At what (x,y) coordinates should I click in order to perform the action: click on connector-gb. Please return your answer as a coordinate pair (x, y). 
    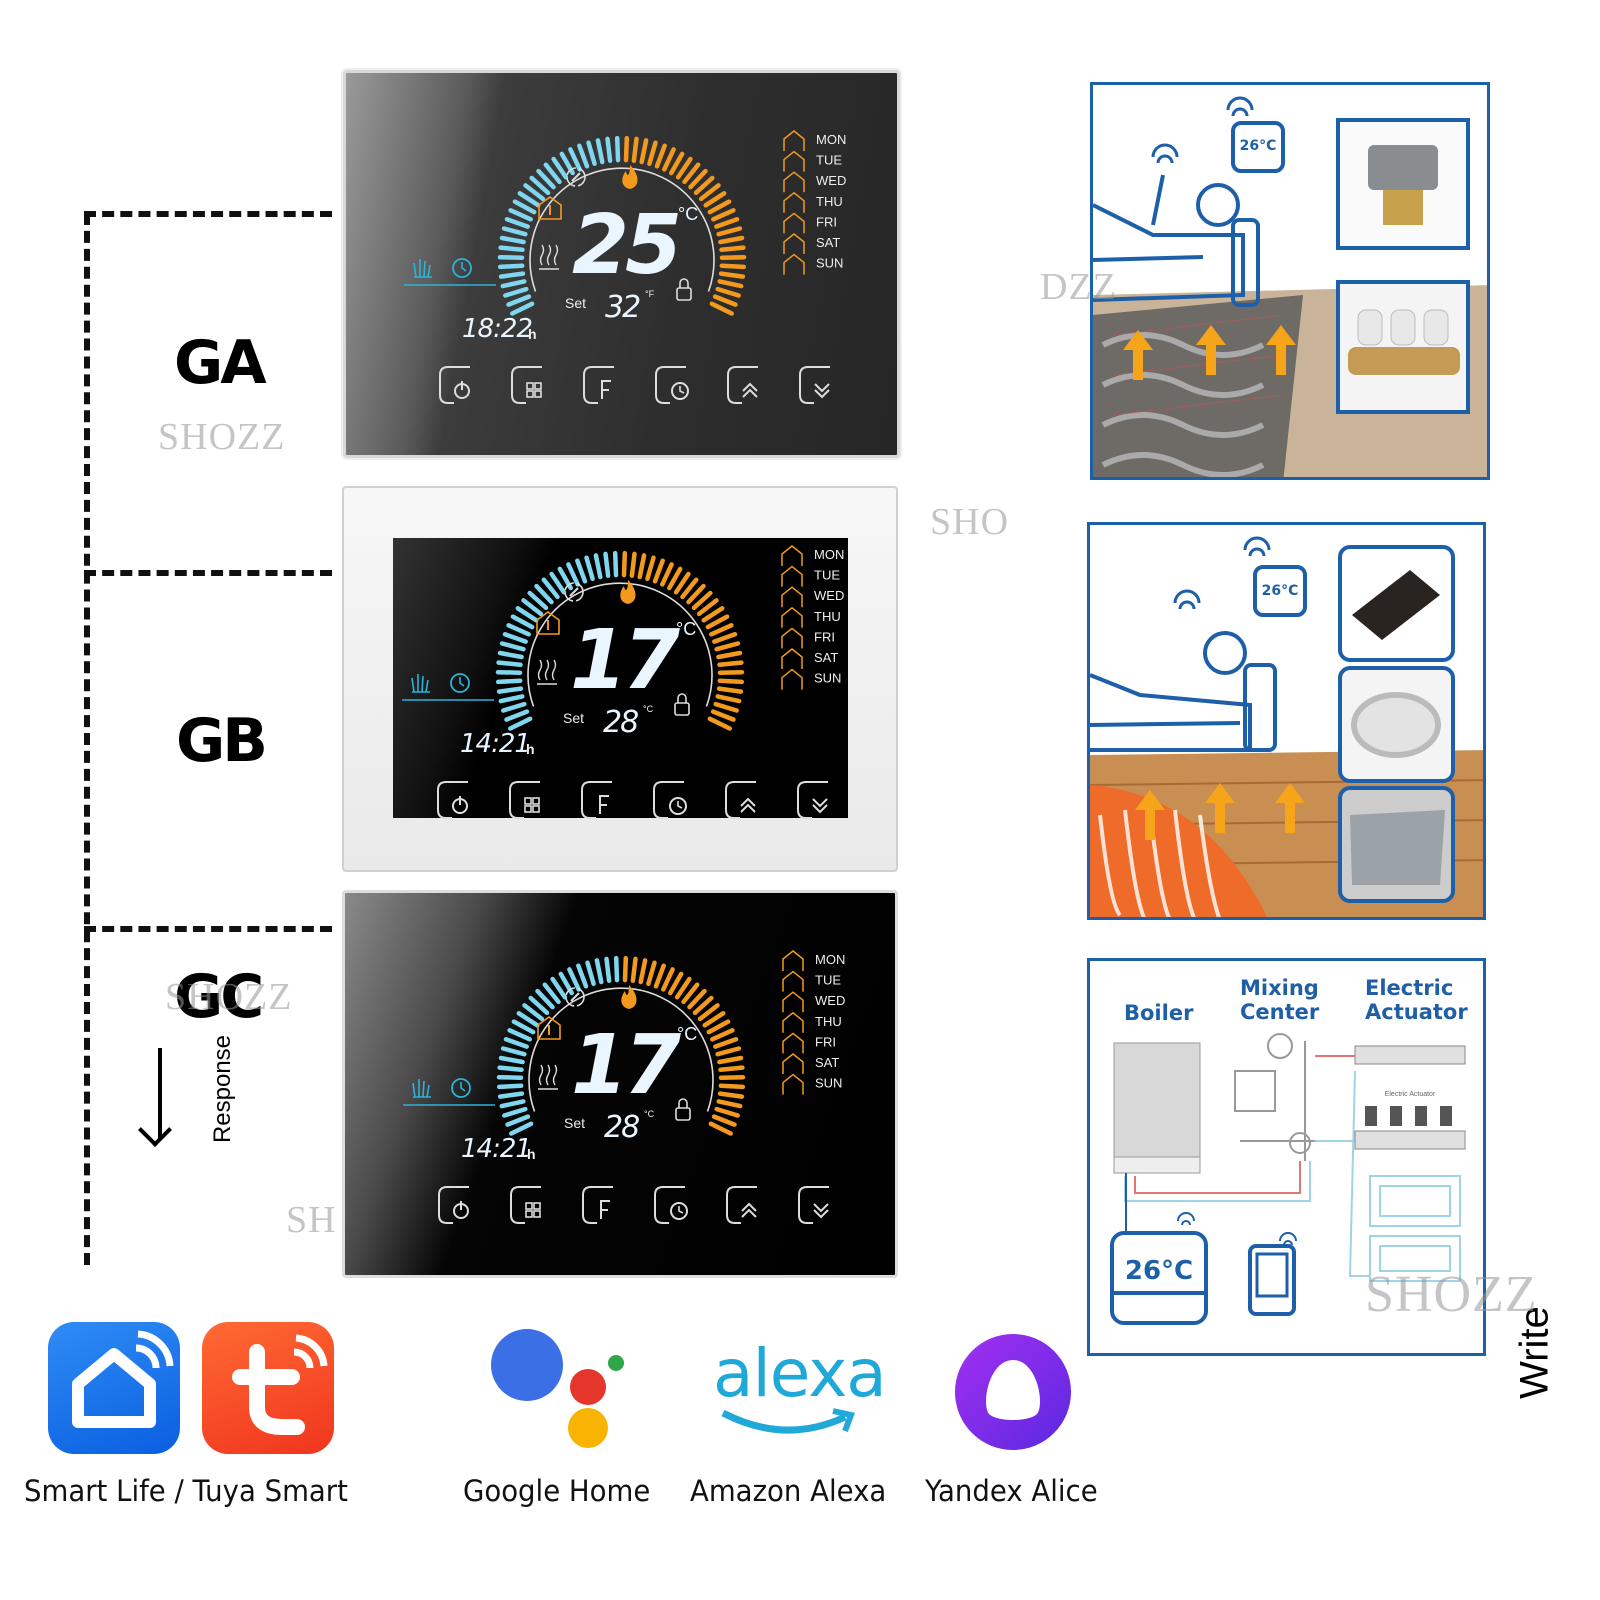
    Looking at the image, I should click on (208, 573).